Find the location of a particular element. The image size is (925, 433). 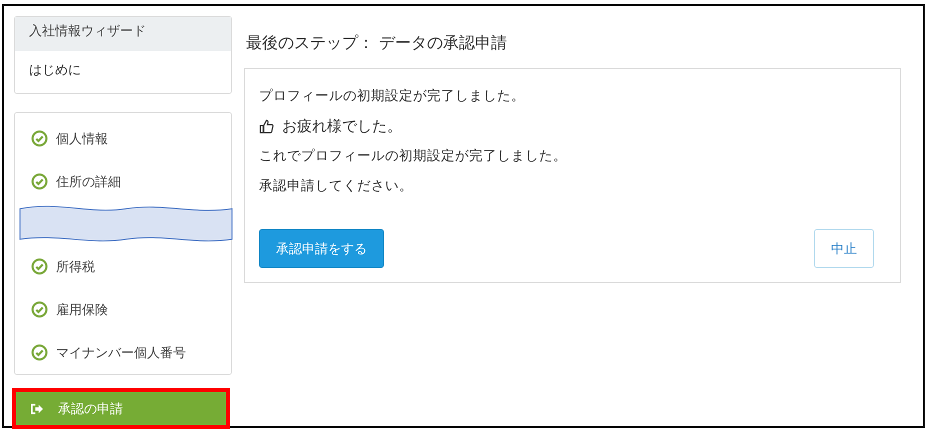

thumbs-up-icon is located at coordinates (266, 126).